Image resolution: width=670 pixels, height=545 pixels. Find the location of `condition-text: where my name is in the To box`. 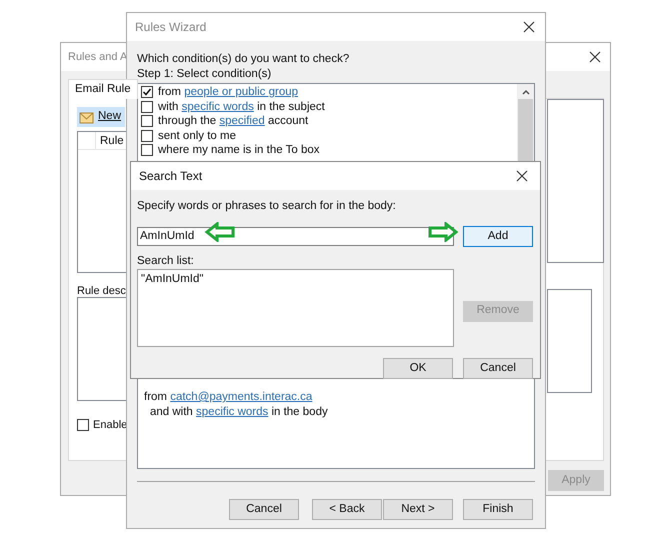

condition-text: where my name is in the To box is located at coordinates (239, 150).